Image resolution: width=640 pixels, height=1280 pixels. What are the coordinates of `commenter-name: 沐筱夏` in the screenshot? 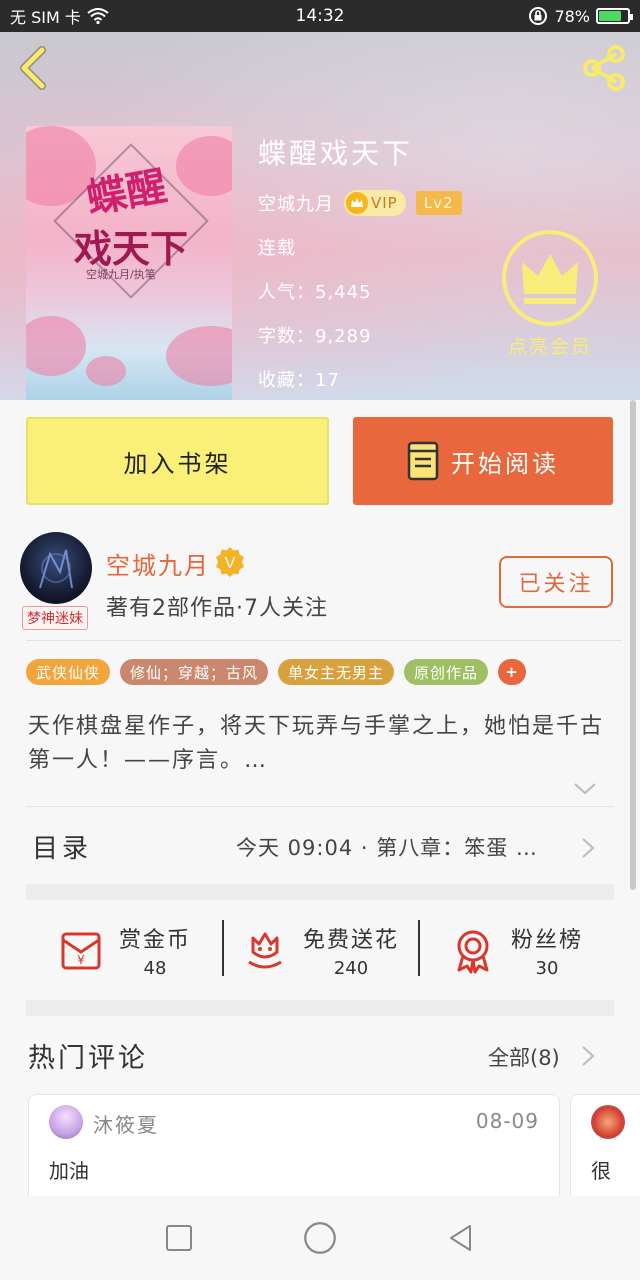 It's located at (126, 1123).